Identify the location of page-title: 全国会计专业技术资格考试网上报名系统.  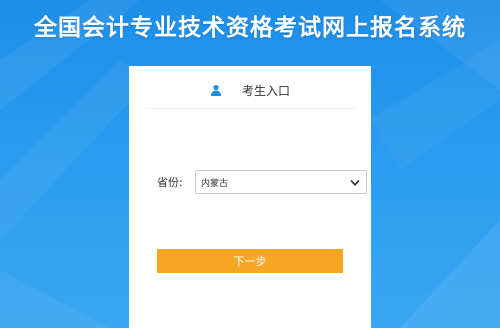
(250, 28).